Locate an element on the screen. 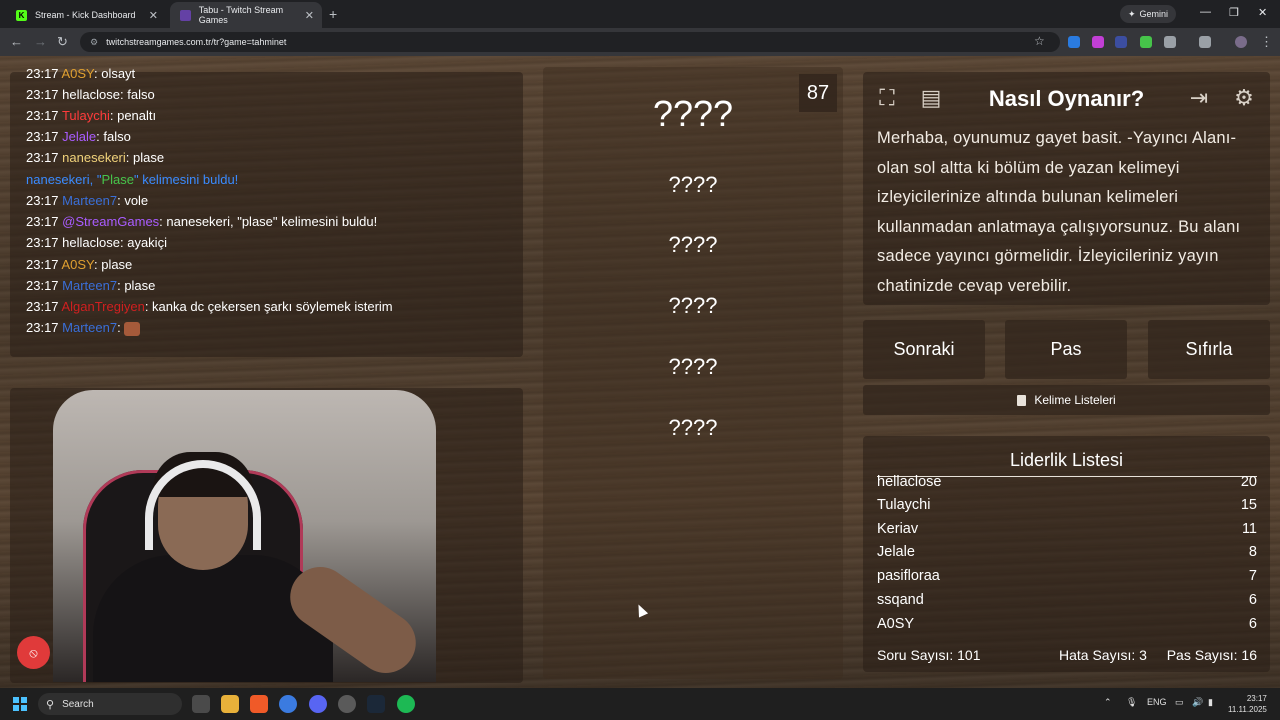 This screenshot has height=720, width=1280. minimize-button: — is located at coordinates (1205, 12).